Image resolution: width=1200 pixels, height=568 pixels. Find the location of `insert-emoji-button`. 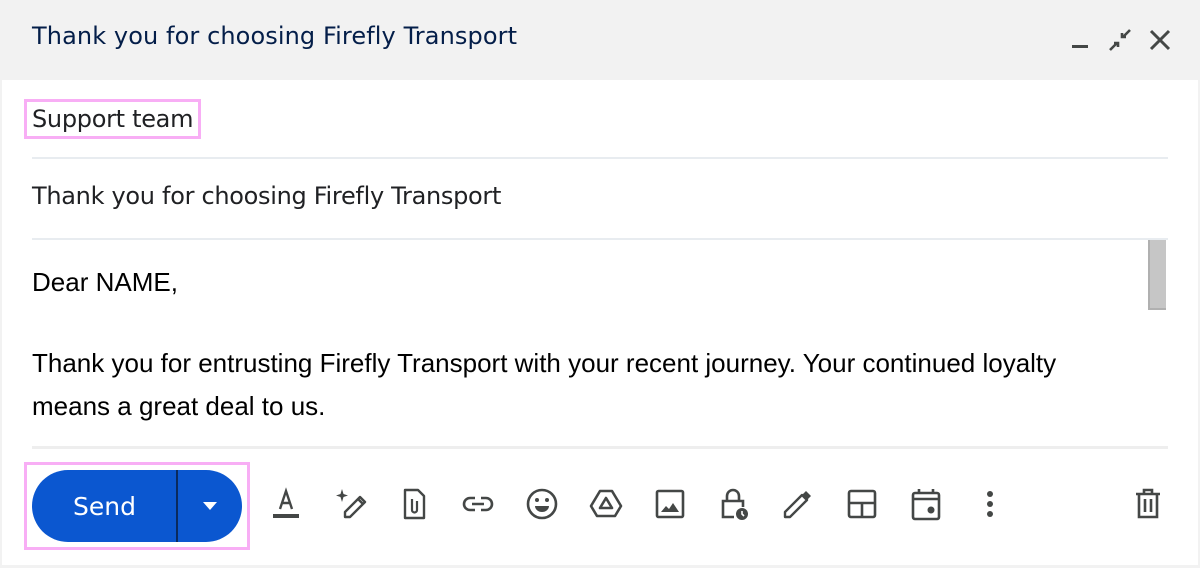

insert-emoji-button is located at coordinates (542, 504).